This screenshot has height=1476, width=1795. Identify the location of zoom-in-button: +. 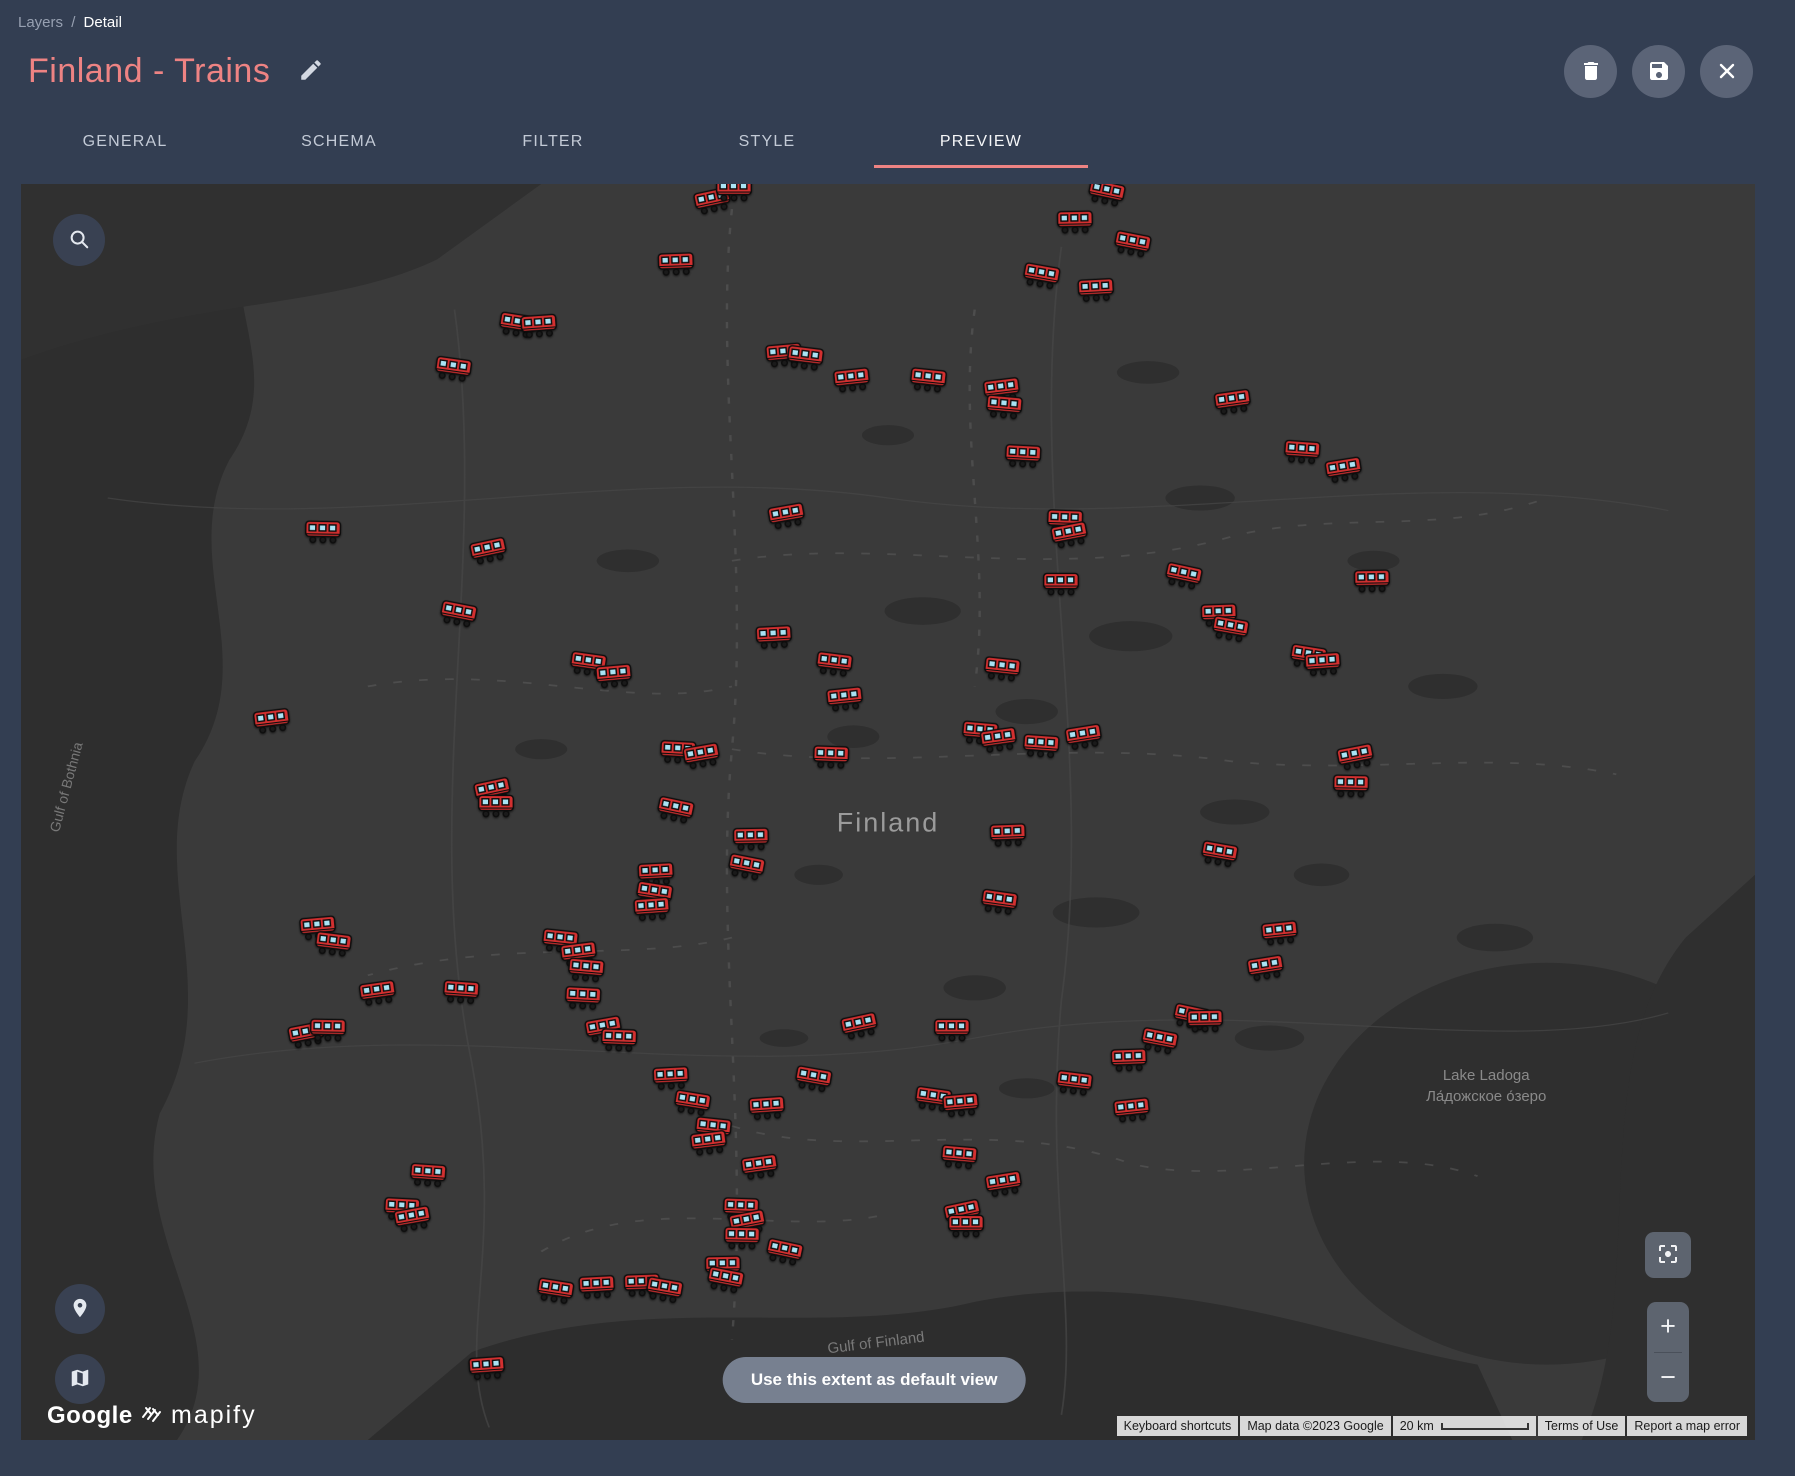
(1668, 1327).